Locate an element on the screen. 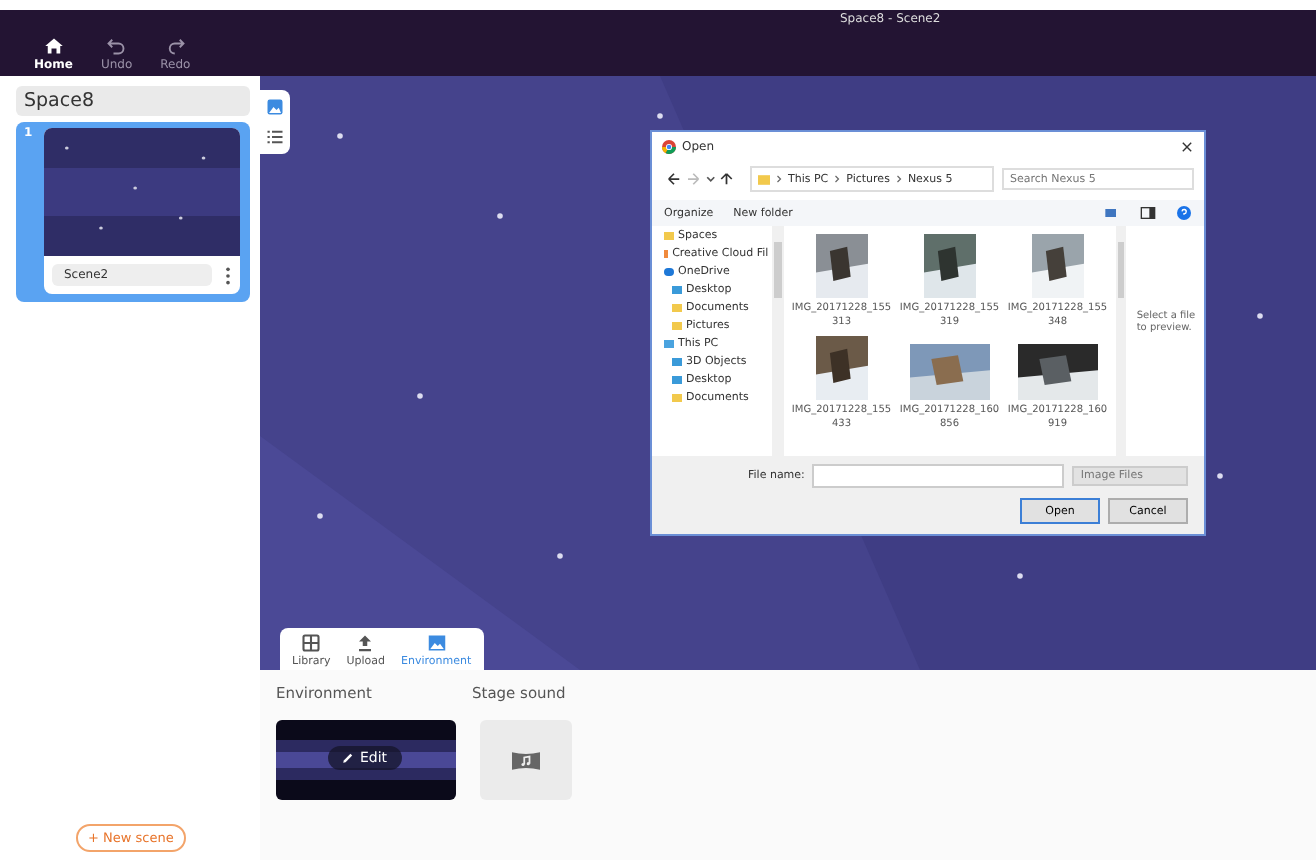 The height and width of the screenshot is (860, 1316). more-icon is located at coordinates (228, 275).